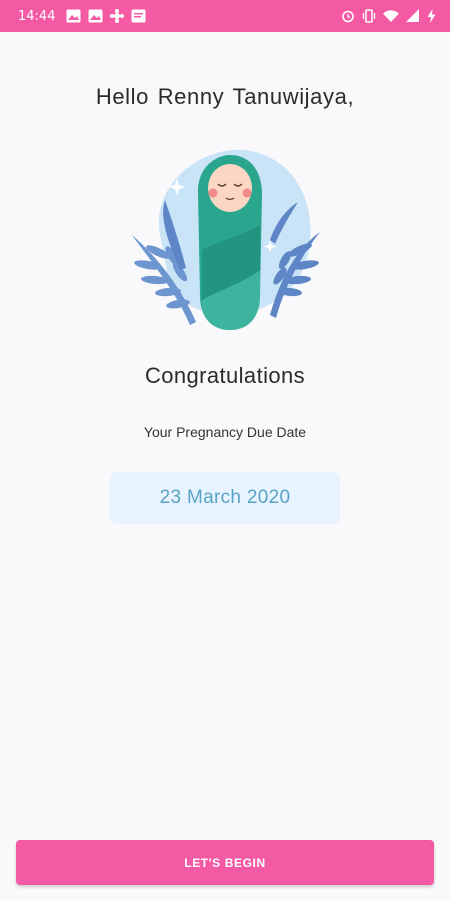  What do you see at coordinates (37, 16) in the screenshot?
I see `status-time: 14:44` at bounding box center [37, 16].